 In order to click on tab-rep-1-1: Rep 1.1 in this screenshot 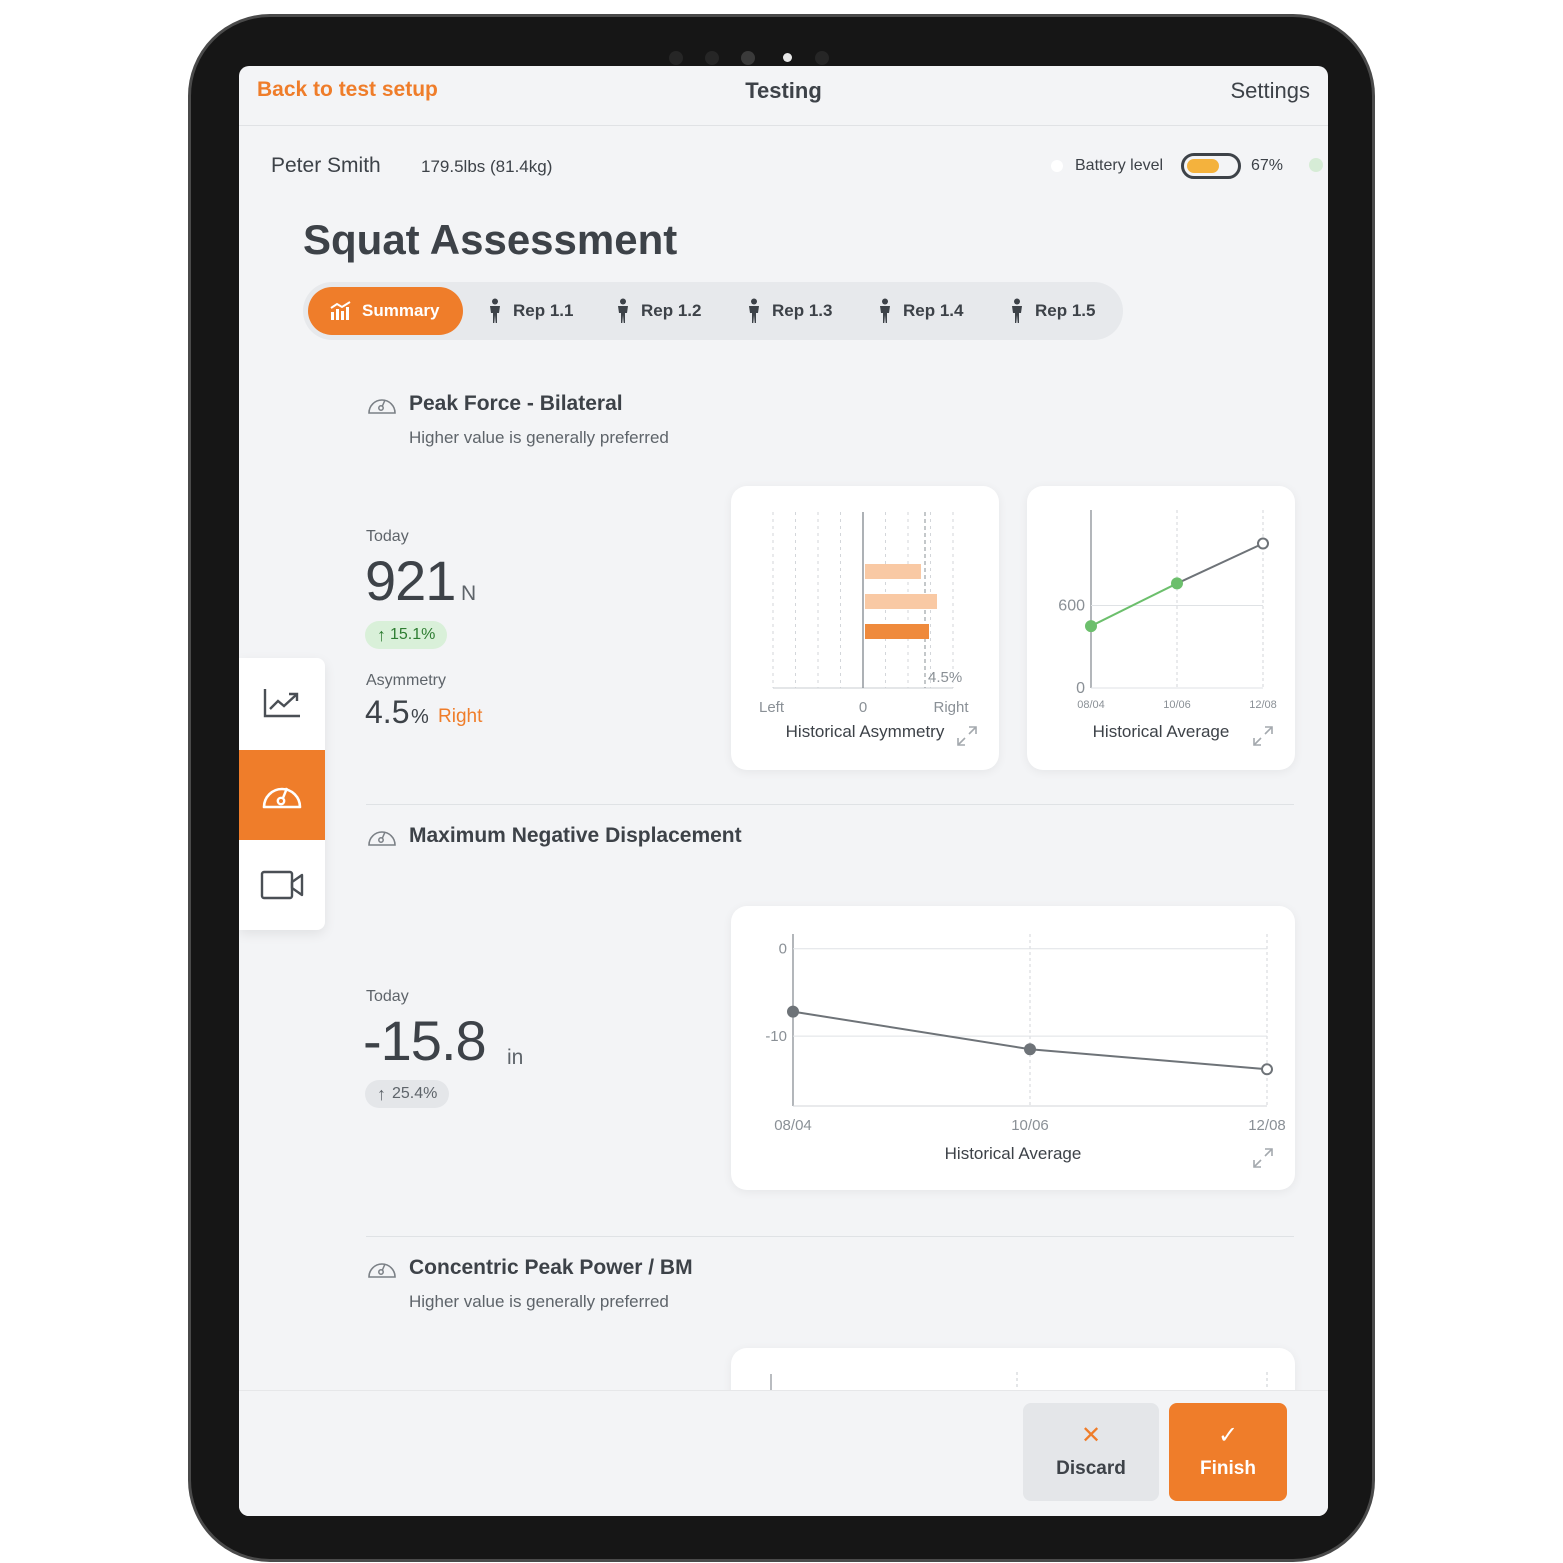, I will do `click(530, 311)`.